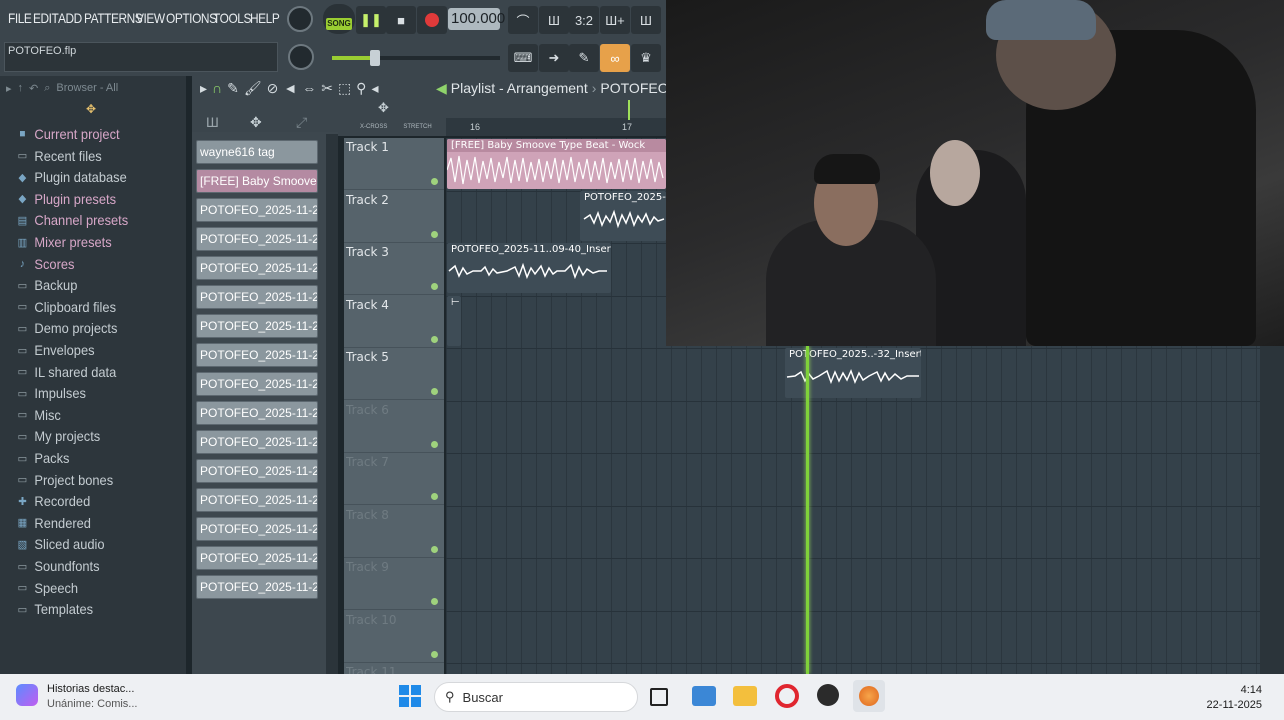  What do you see at coordinates (60, 544) in the screenshot?
I see `browser-item: ▧ Sliced audio` at bounding box center [60, 544].